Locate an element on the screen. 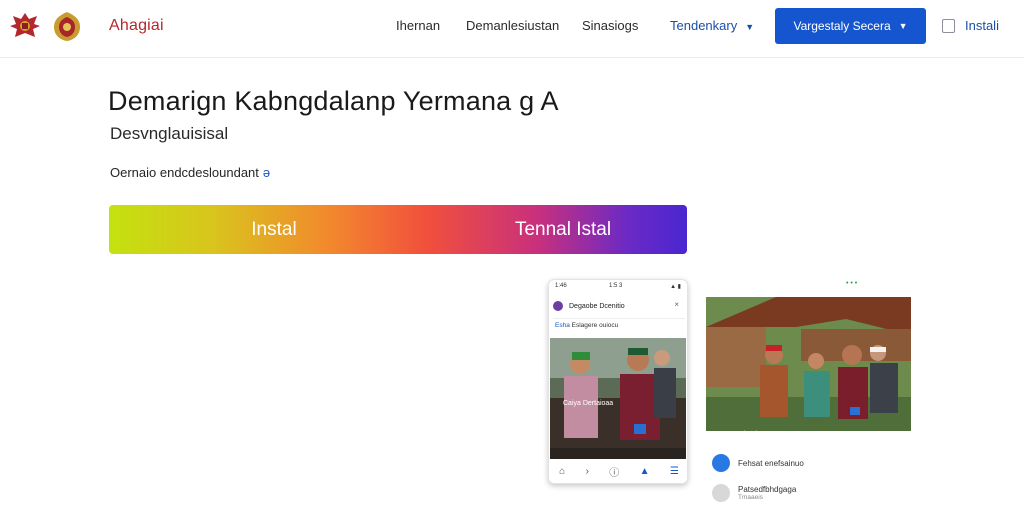 This screenshot has width=1024, height=512. status-center: 1:5 3 is located at coordinates (616, 286).